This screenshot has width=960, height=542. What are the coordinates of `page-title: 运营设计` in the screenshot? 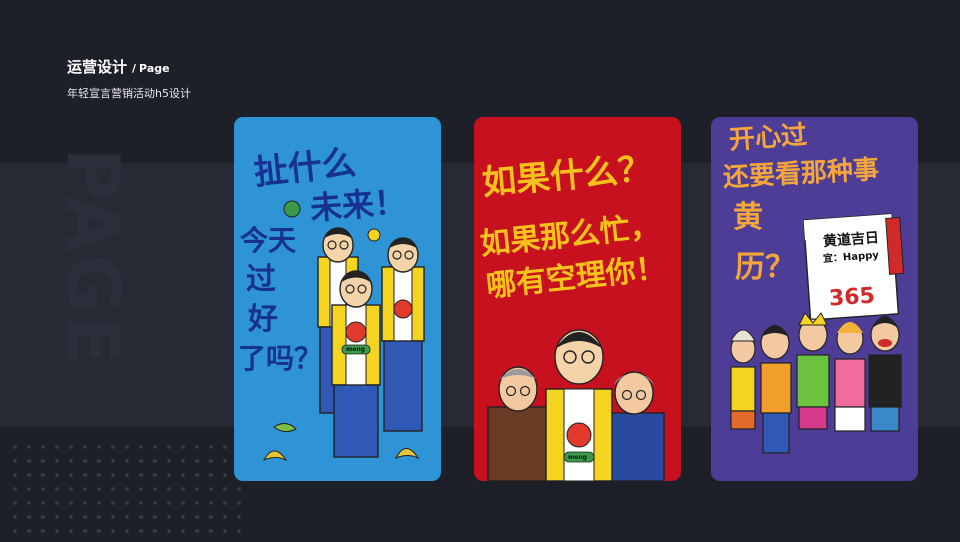 It's located at (97, 67).